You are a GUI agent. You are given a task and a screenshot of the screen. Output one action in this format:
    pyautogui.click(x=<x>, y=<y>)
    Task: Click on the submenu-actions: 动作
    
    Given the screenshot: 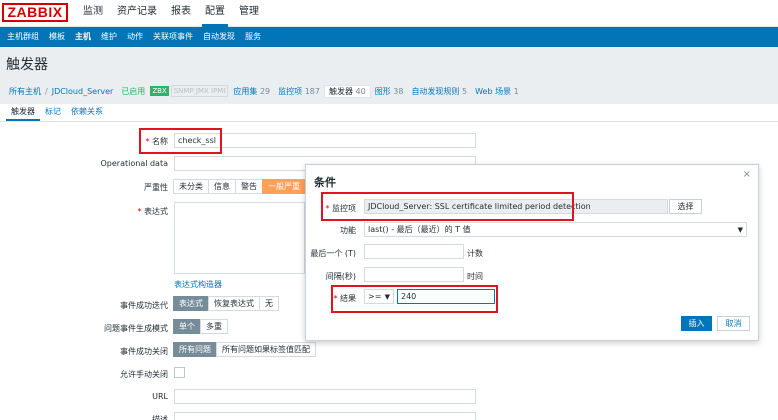 What is the action you would take?
    pyautogui.click(x=135, y=37)
    